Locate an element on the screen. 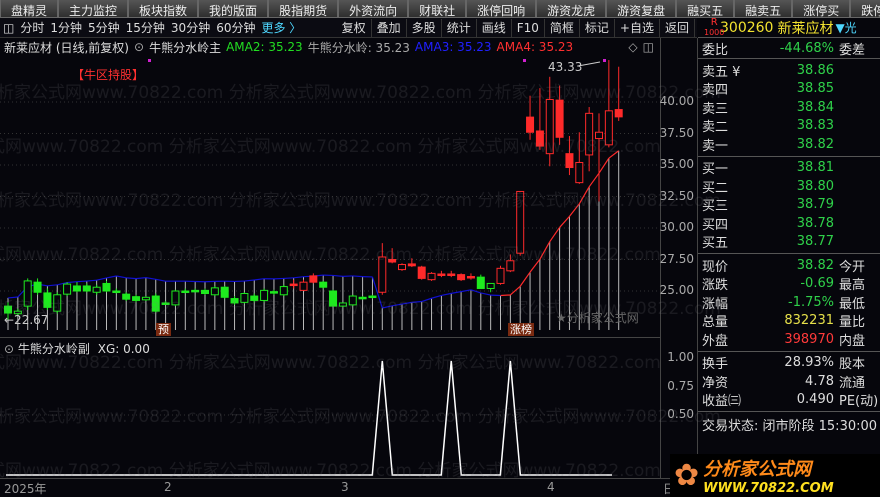  tab-period: 5分钟 is located at coordinates (104, 27).